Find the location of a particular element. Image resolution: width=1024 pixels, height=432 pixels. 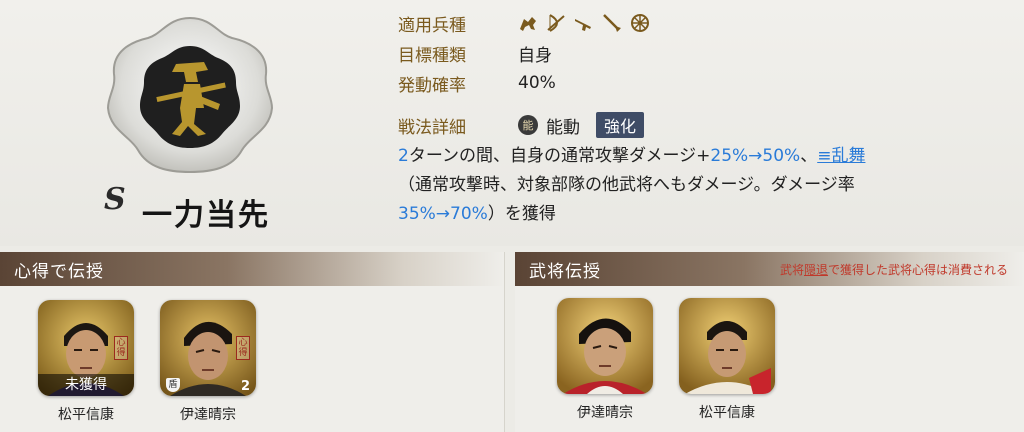

target-value: 自身 is located at coordinates (535, 55).